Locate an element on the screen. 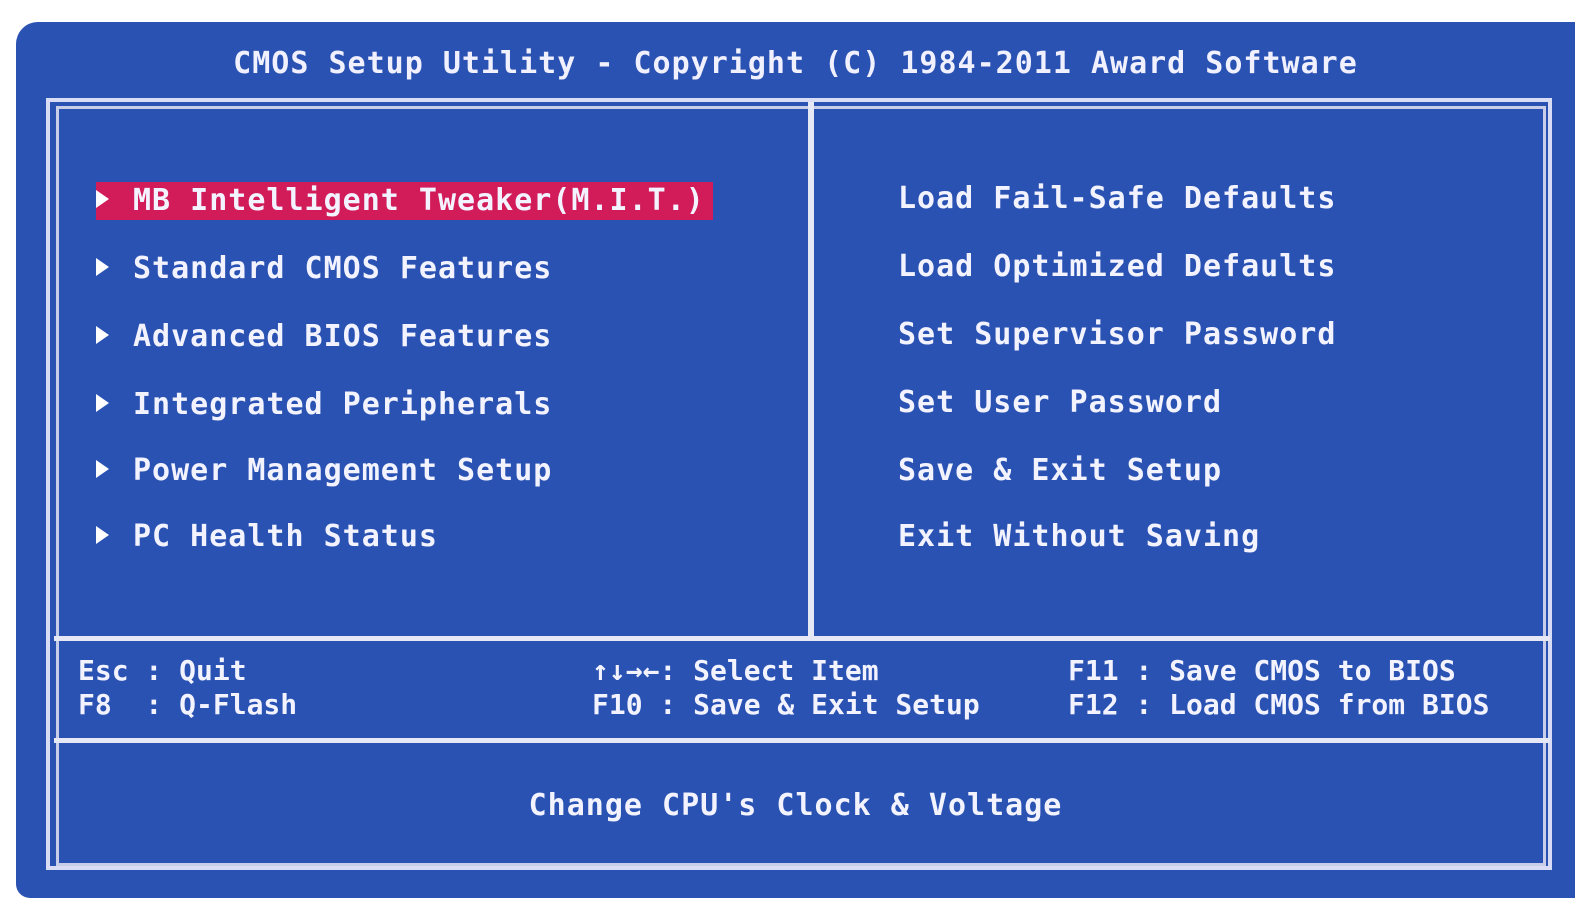 Image resolution: width=1575 pixels, height=904 pixels. key-f10-save-exit: F10 : Save & Exit Setup is located at coordinates (786, 704).